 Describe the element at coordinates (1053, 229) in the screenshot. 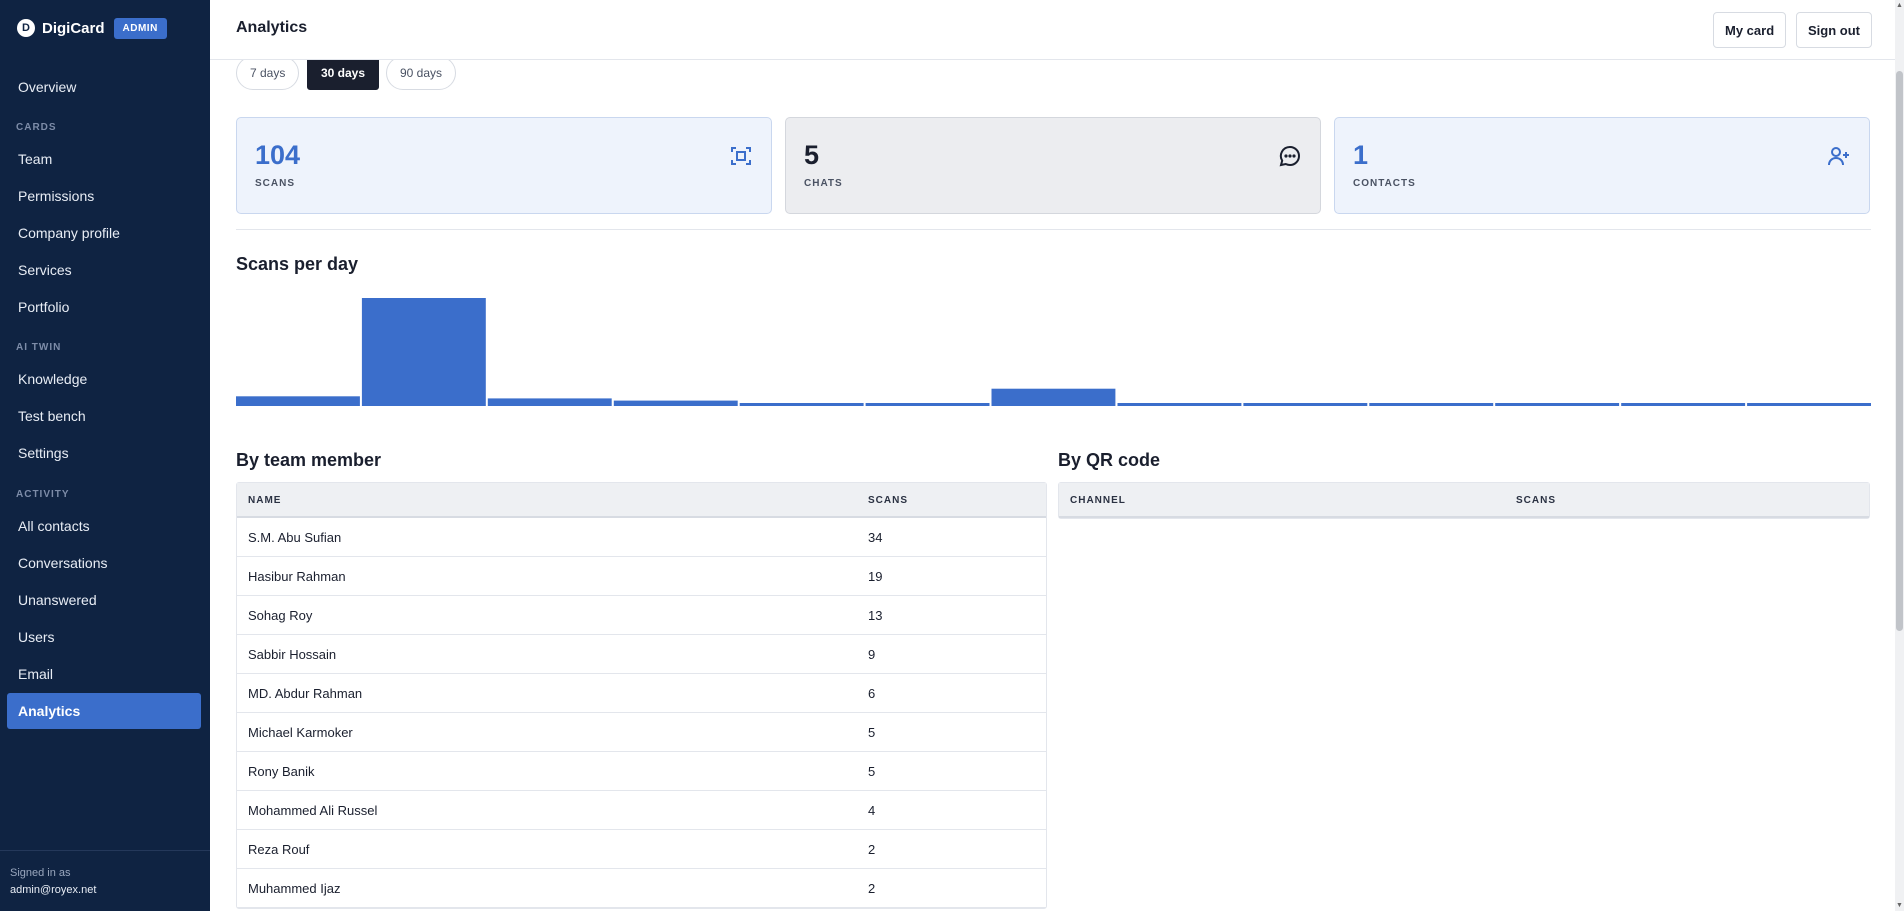

I see `divider` at that location.